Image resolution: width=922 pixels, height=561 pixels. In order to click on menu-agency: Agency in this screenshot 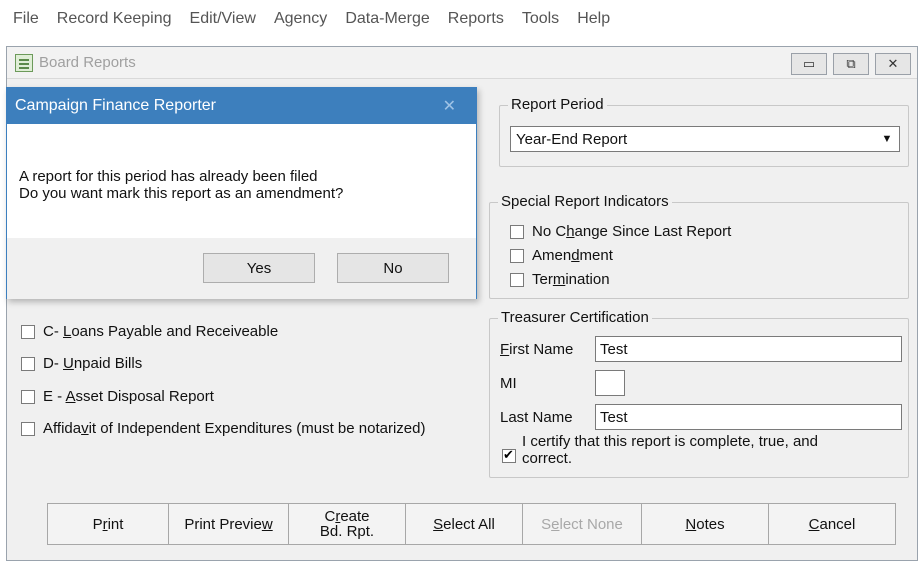, I will do `click(300, 19)`.